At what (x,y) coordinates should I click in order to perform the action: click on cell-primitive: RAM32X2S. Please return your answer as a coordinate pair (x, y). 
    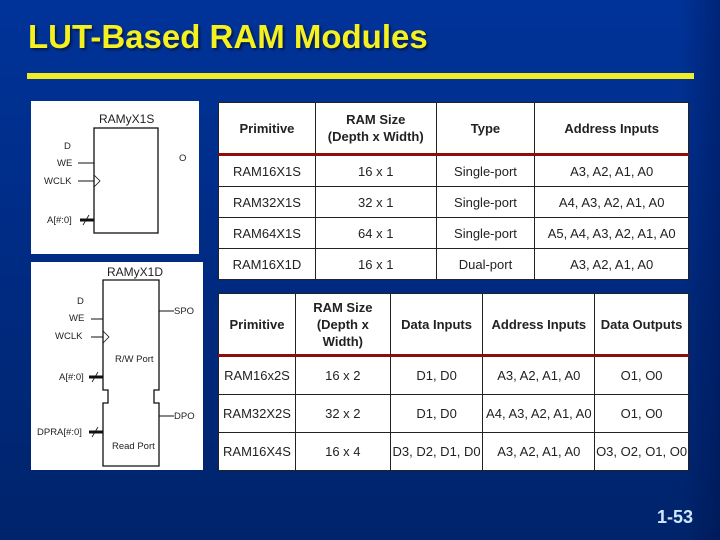
    Looking at the image, I should click on (257, 413).